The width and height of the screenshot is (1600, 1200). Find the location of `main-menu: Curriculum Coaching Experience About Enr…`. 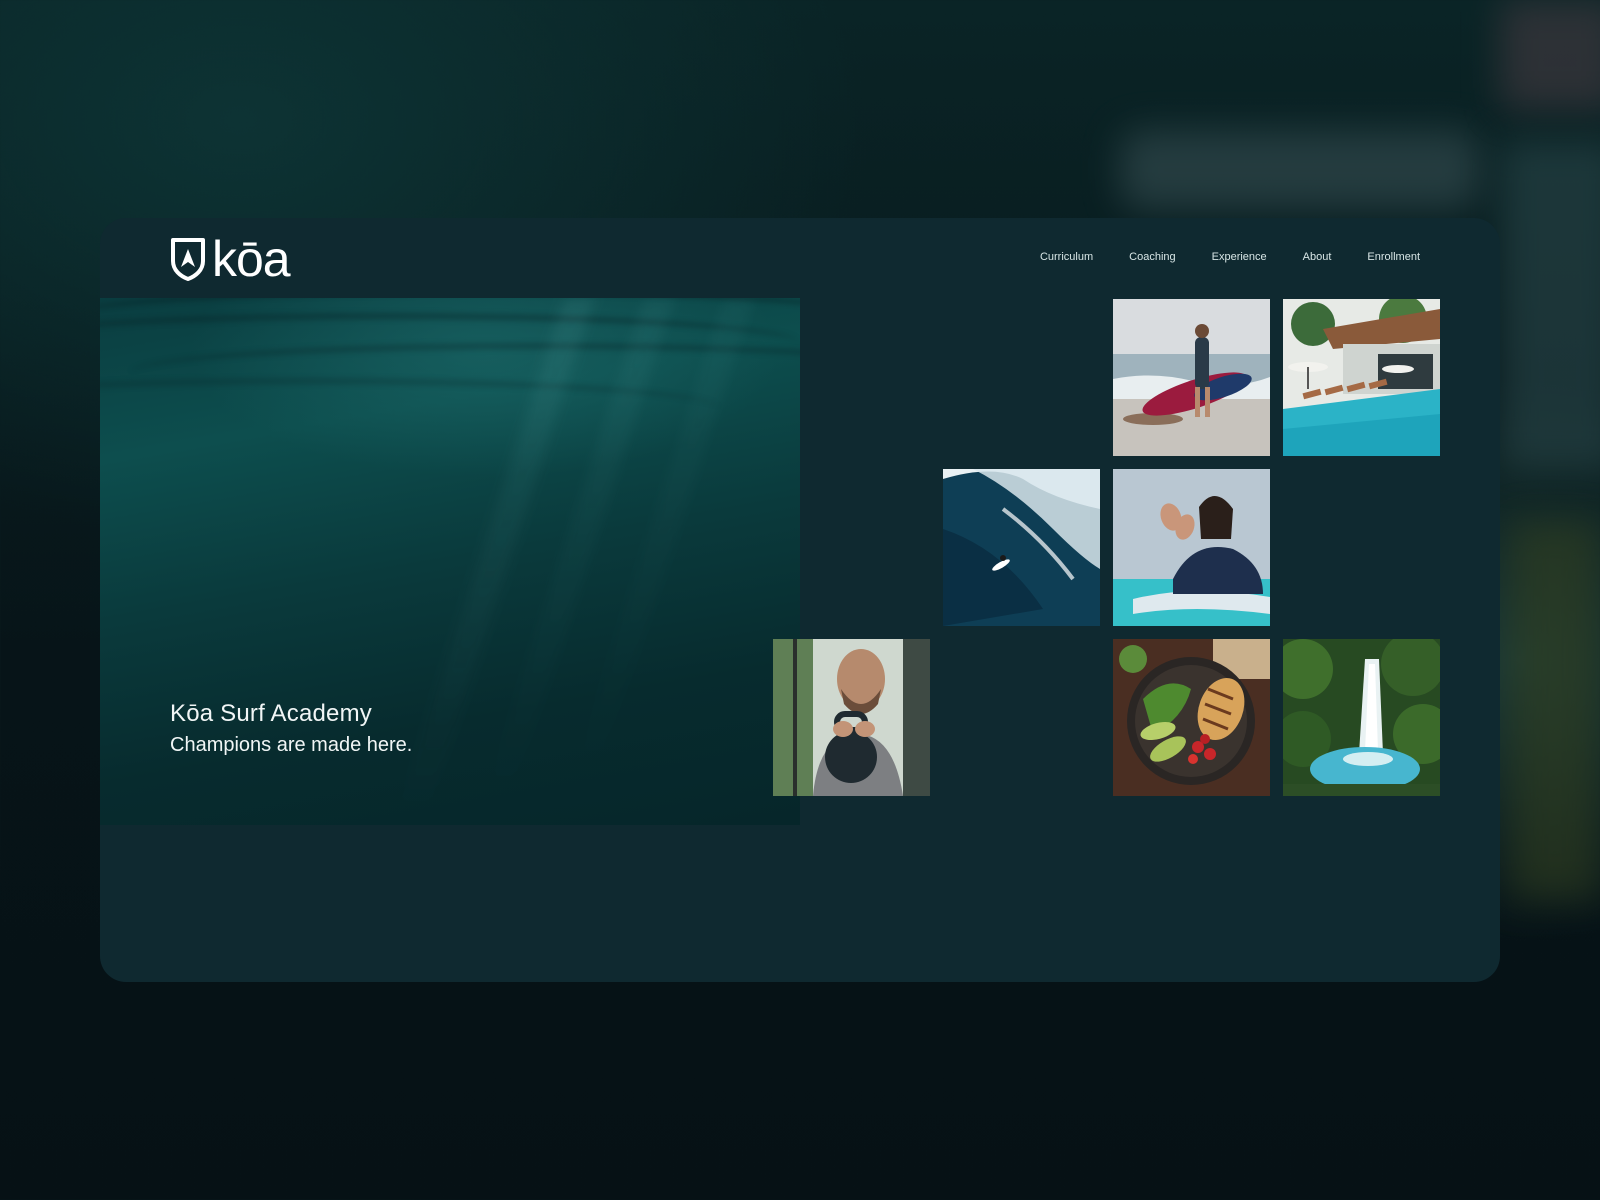

main-menu: Curriculum Coaching Experience About Enr… is located at coordinates (1230, 257).